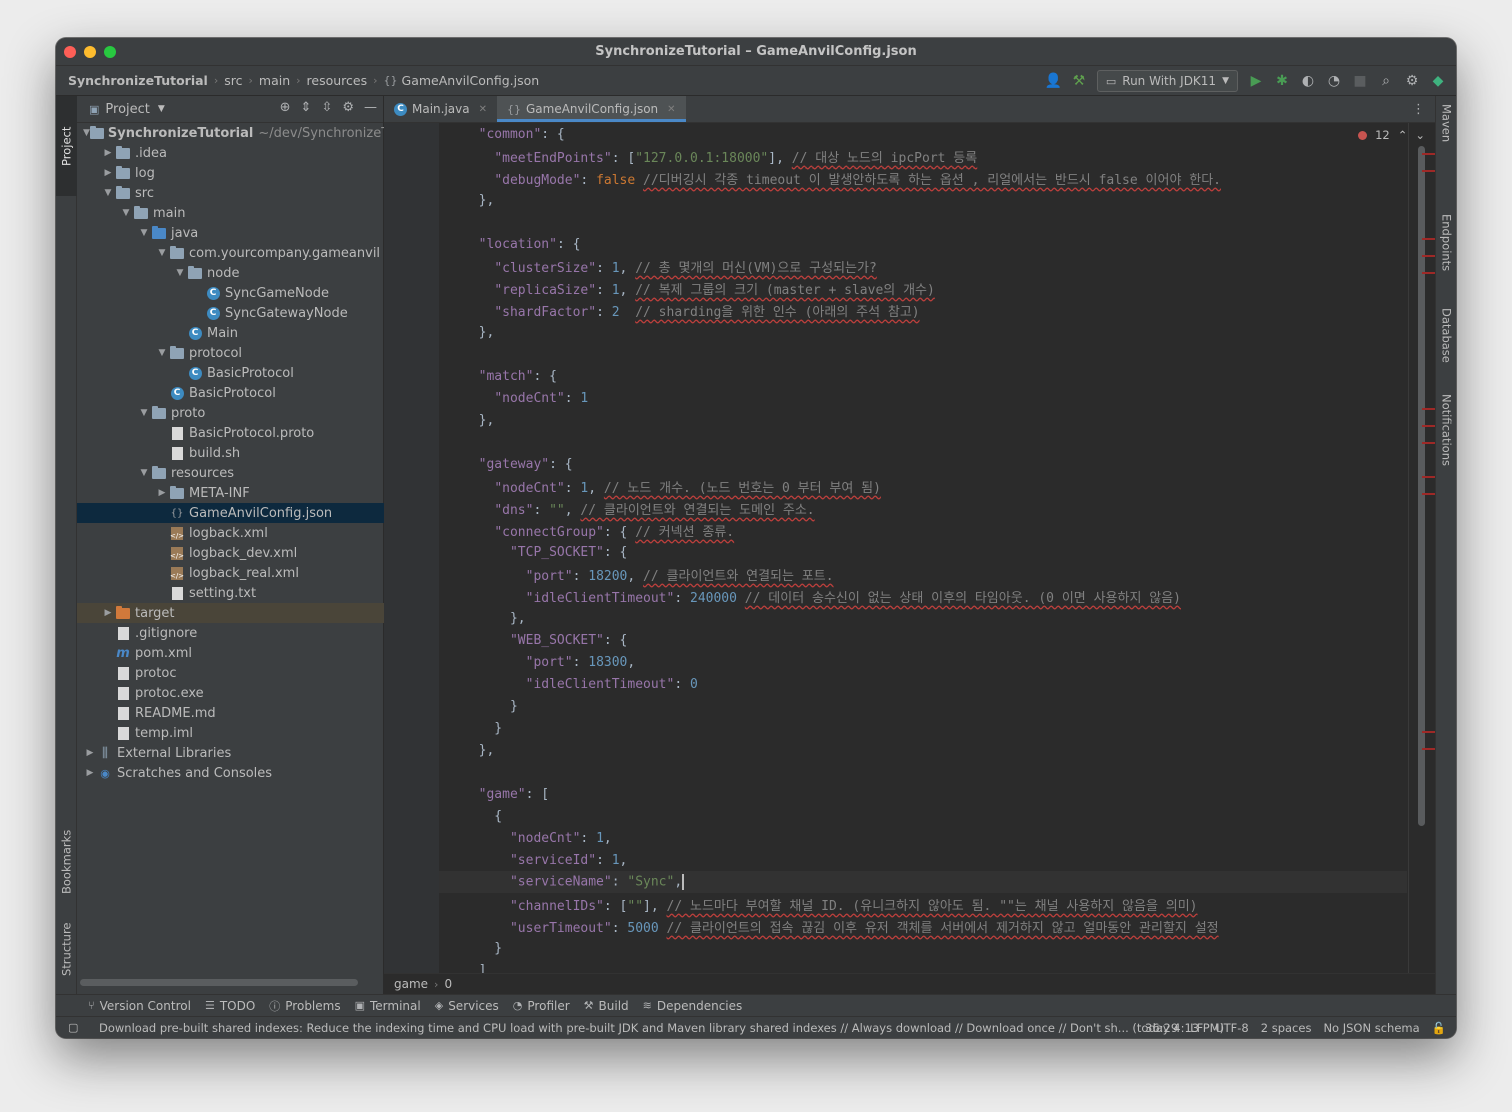 The image size is (1512, 1112). I want to click on tree-item: C BasicProtocol, so click(230, 373).